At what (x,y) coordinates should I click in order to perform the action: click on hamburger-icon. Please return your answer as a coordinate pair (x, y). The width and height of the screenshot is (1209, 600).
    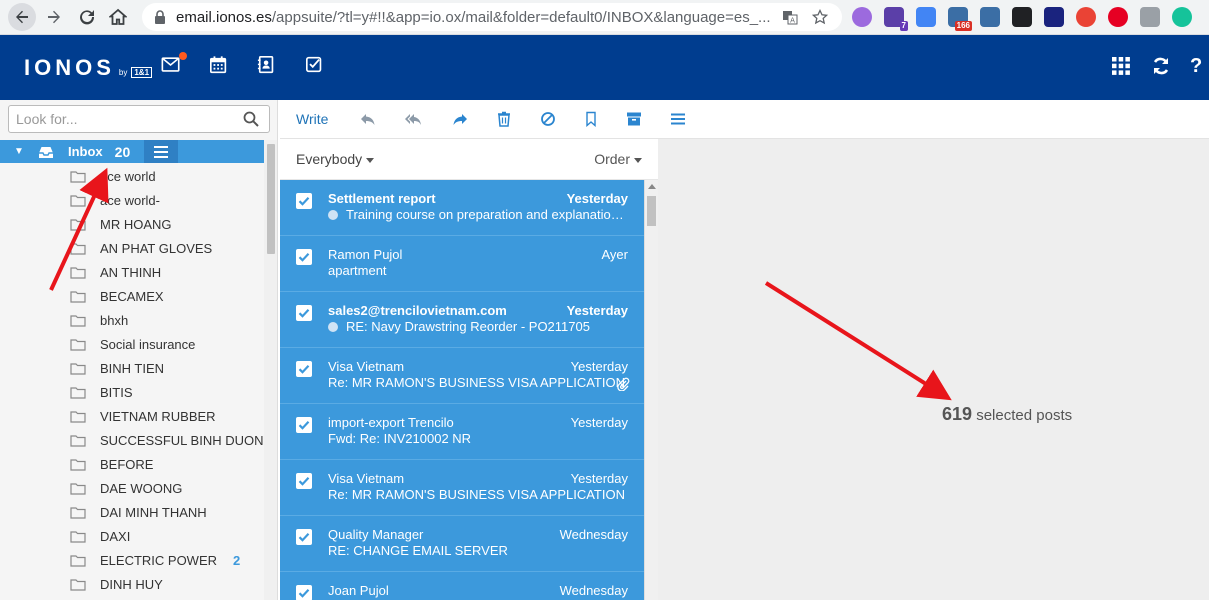
    Looking at the image, I should click on (161, 151).